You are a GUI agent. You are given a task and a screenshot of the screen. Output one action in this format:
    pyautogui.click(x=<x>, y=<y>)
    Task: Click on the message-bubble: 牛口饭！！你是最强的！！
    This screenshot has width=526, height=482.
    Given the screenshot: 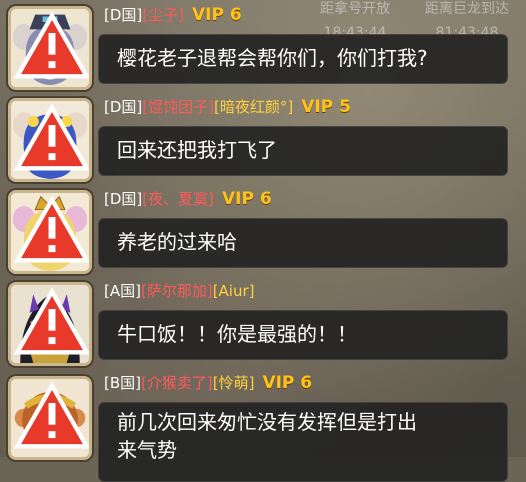 What is the action you would take?
    pyautogui.click(x=303, y=335)
    